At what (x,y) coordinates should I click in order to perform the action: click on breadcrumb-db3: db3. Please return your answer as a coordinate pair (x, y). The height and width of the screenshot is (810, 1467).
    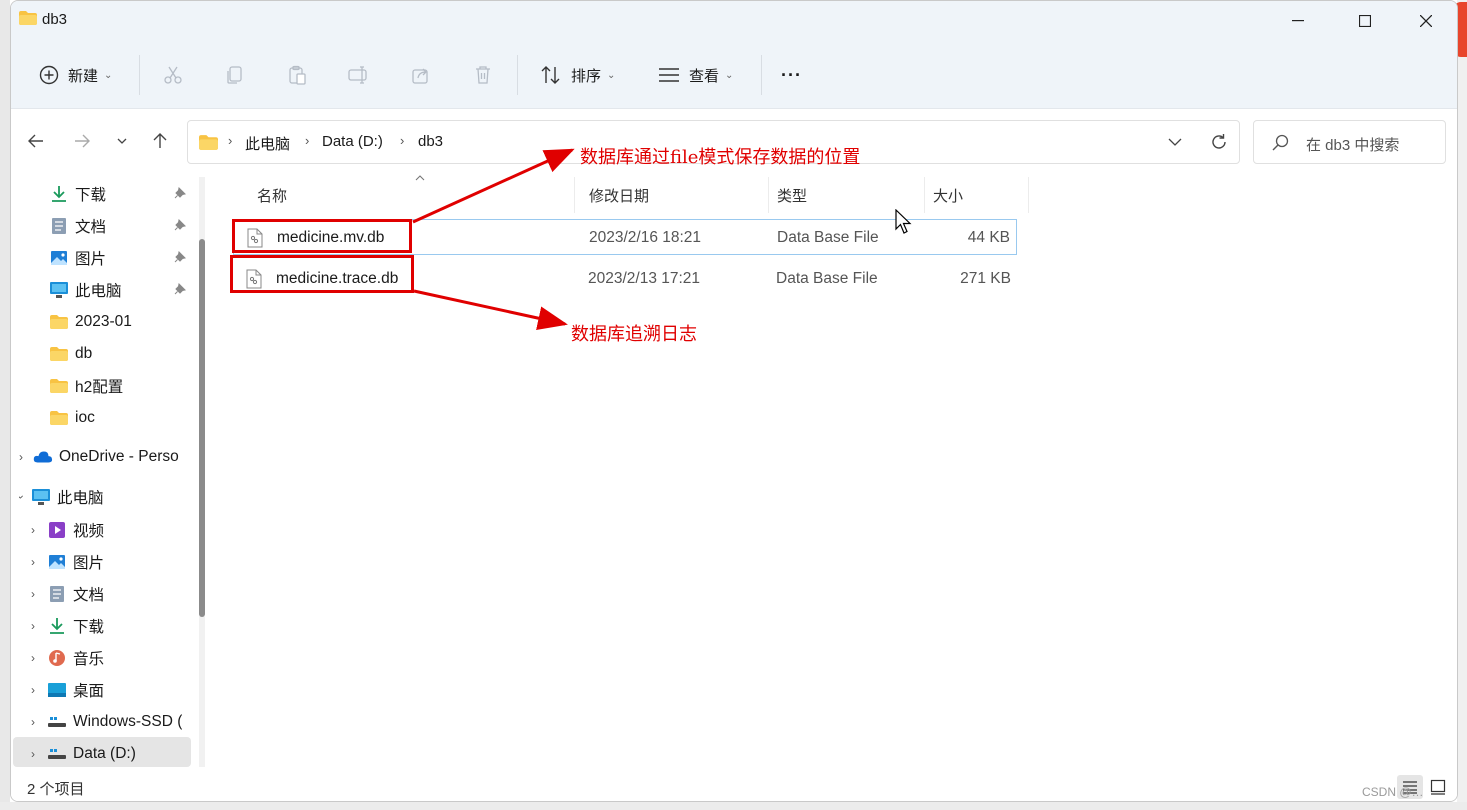
    Looking at the image, I should click on (430, 141).